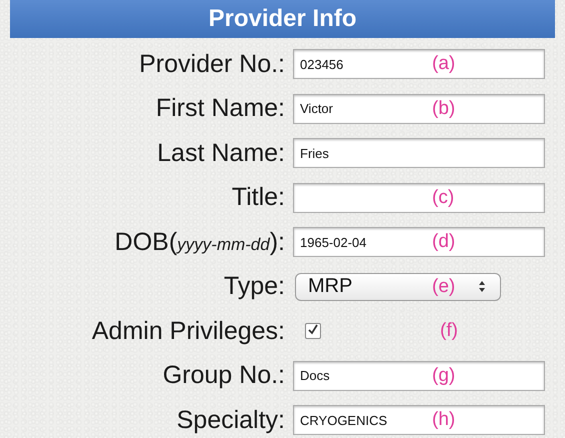 The width and height of the screenshot is (565, 438). What do you see at coordinates (419, 197) in the screenshot?
I see `input-field` at bounding box center [419, 197].